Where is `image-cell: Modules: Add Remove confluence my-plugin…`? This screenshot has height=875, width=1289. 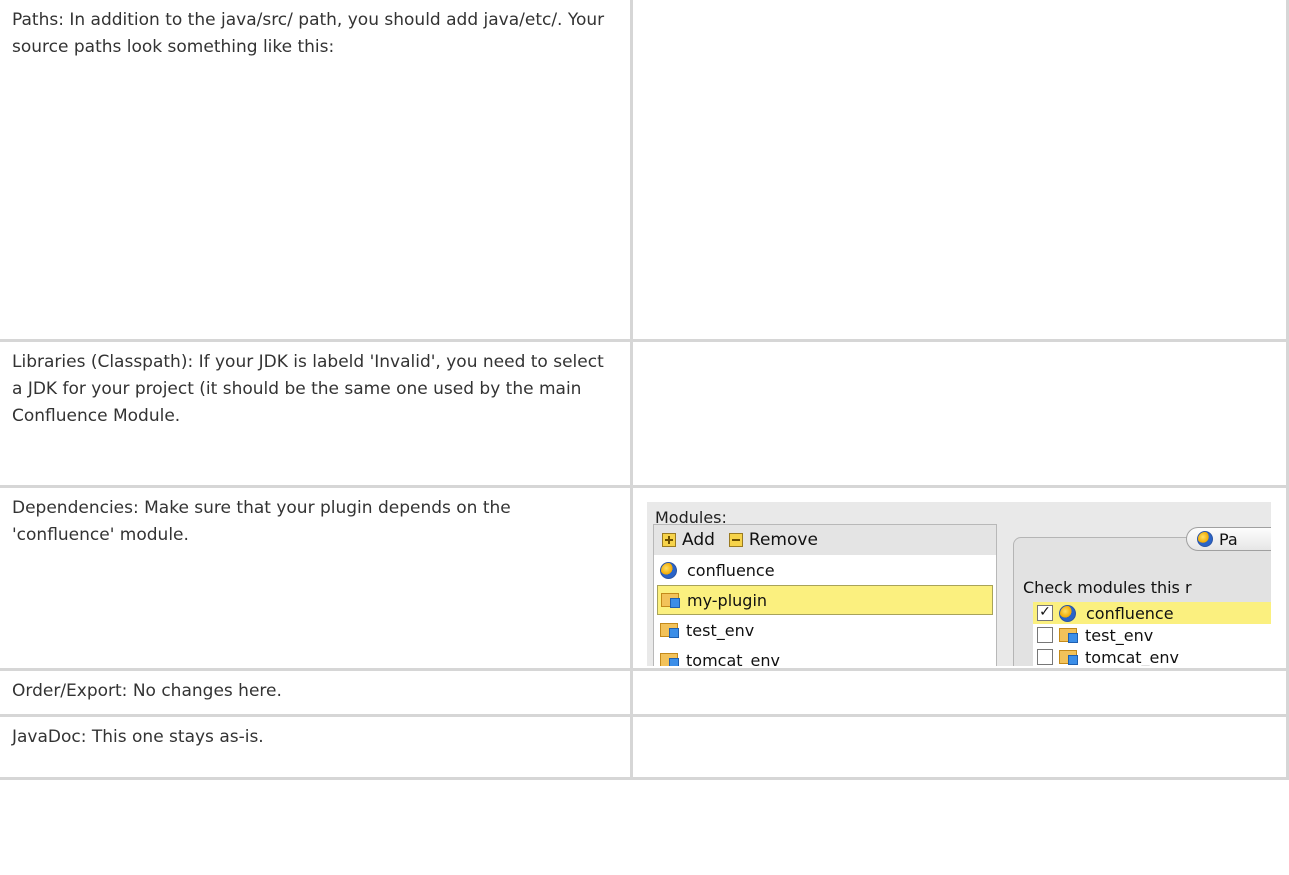 image-cell: Modules: Add Remove confluence my-plugin… is located at coordinates (959, 578).